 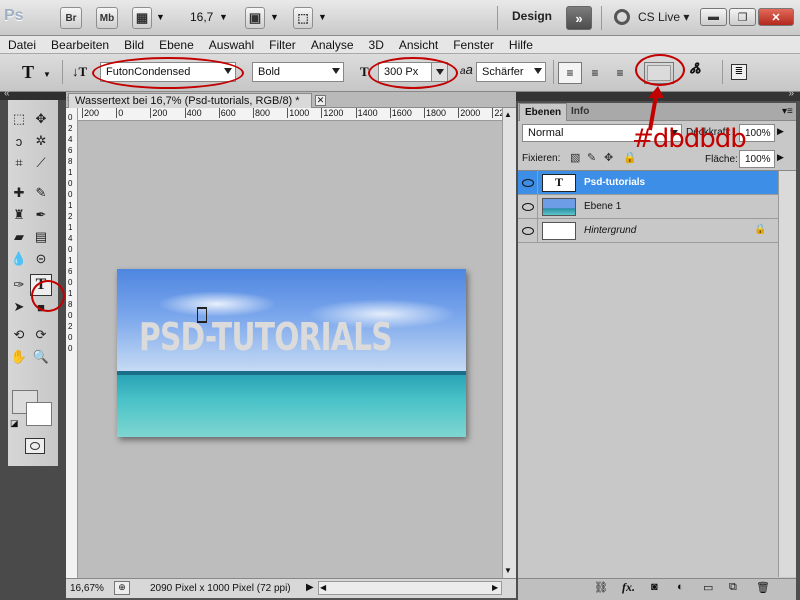 What do you see at coordinates (122, 588) in the screenshot?
I see `status-options-icon: ⊕` at bounding box center [122, 588].